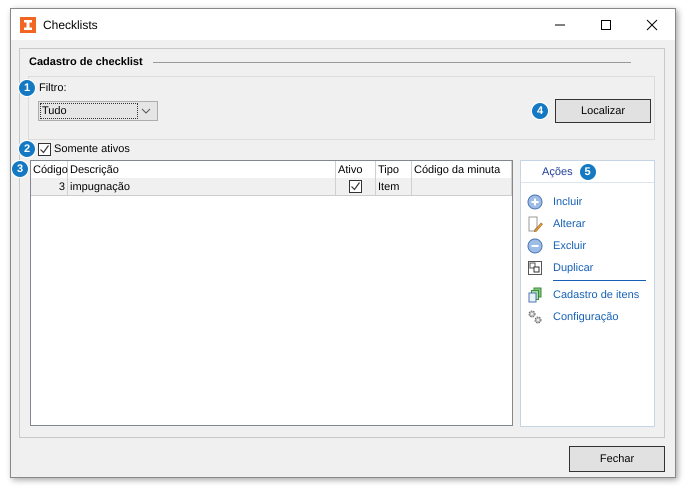 Image resolution: width=688 pixels, height=492 pixels. Describe the element at coordinates (52, 88) in the screenshot. I see `filter-label: Filtro:` at that location.